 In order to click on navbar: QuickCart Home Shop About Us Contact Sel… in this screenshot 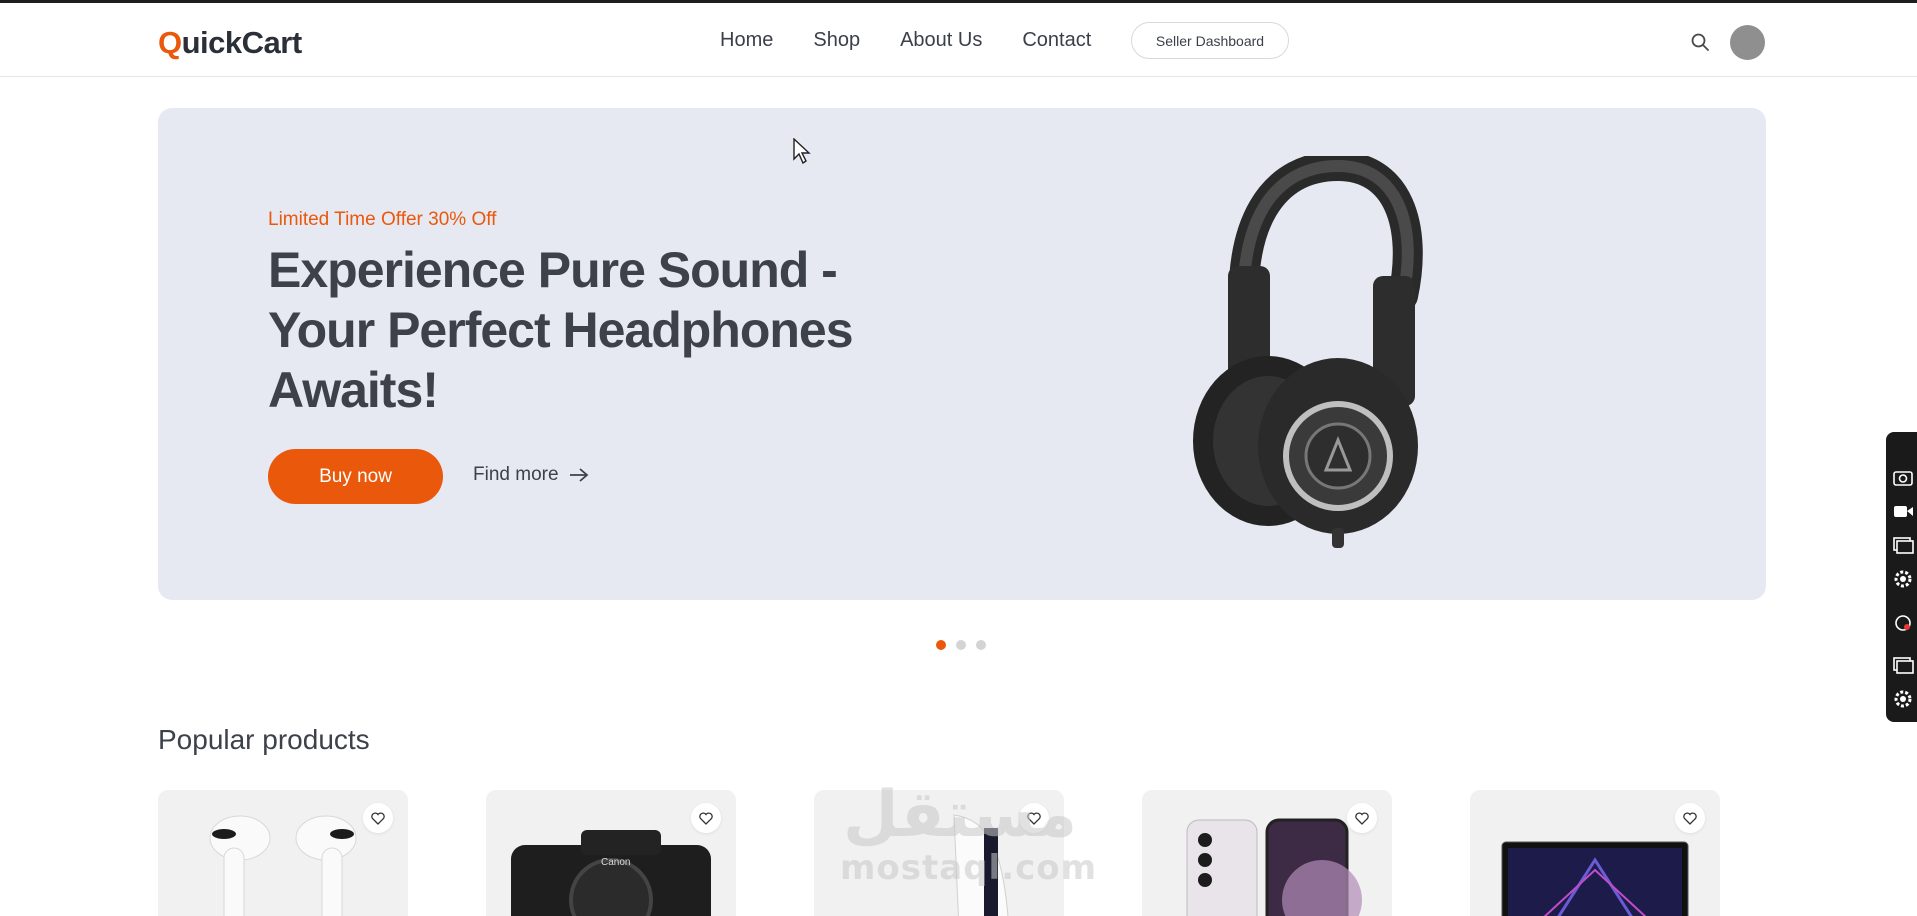, I will do `click(958, 40)`.